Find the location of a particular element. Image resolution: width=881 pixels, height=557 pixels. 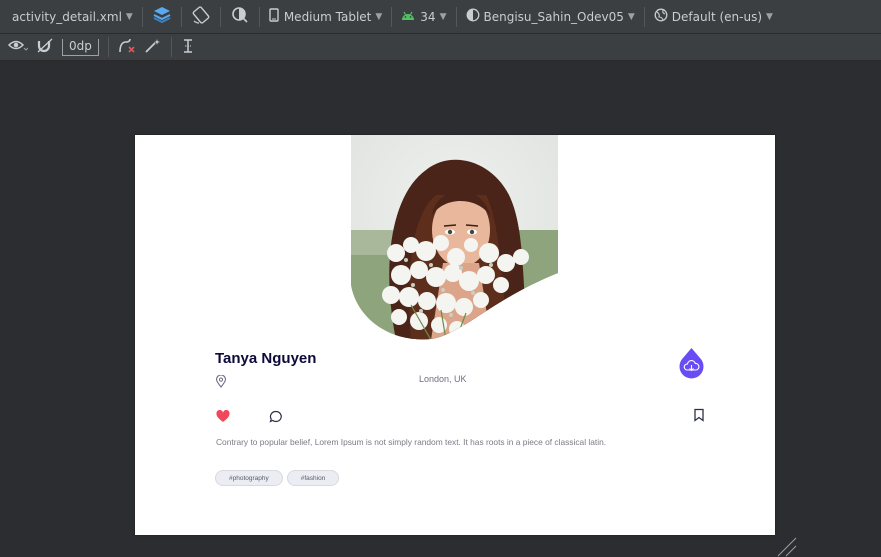

night-mode-icon is located at coordinates (240, 16).